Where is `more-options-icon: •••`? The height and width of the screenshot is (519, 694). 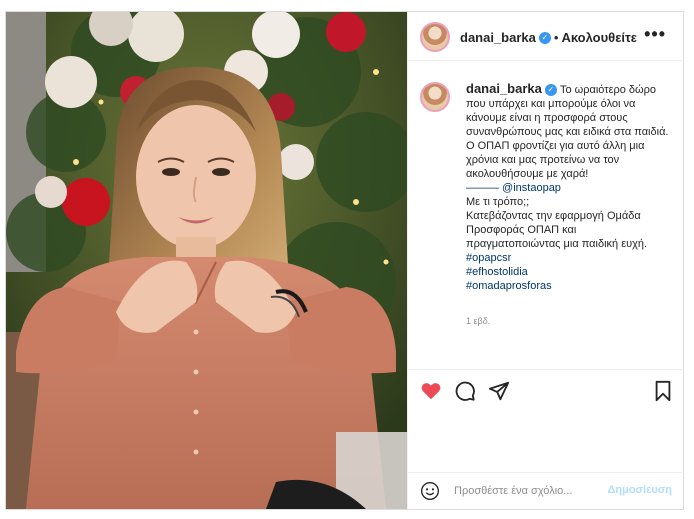
more-options-icon: ••• is located at coordinates (655, 34).